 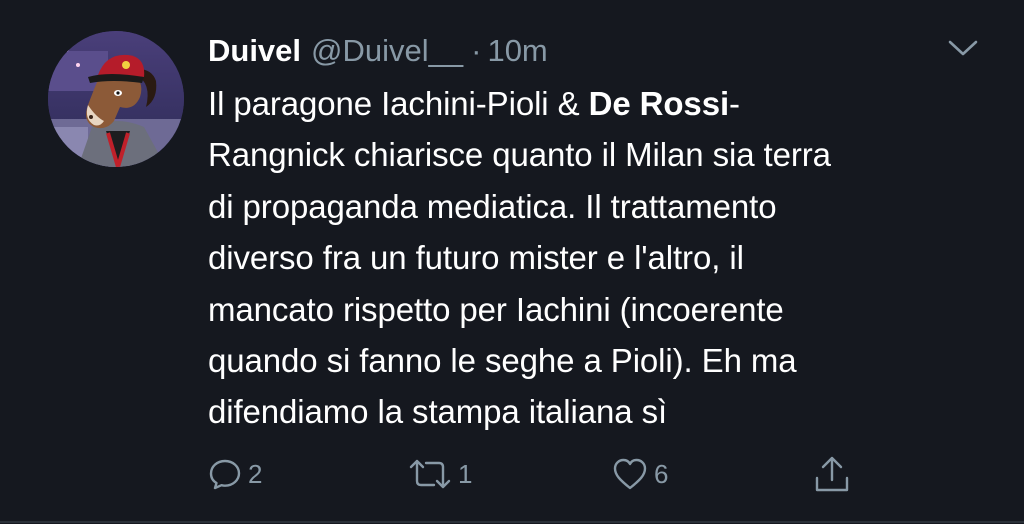 I want to click on reply-button: 2, so click(x=235, y=474).